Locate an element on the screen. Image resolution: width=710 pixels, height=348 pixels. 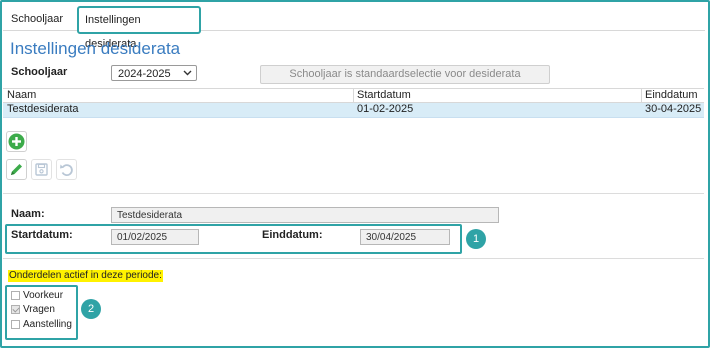
cell-einddatum: 30-04-2025 is located at coordinates (673, 109).